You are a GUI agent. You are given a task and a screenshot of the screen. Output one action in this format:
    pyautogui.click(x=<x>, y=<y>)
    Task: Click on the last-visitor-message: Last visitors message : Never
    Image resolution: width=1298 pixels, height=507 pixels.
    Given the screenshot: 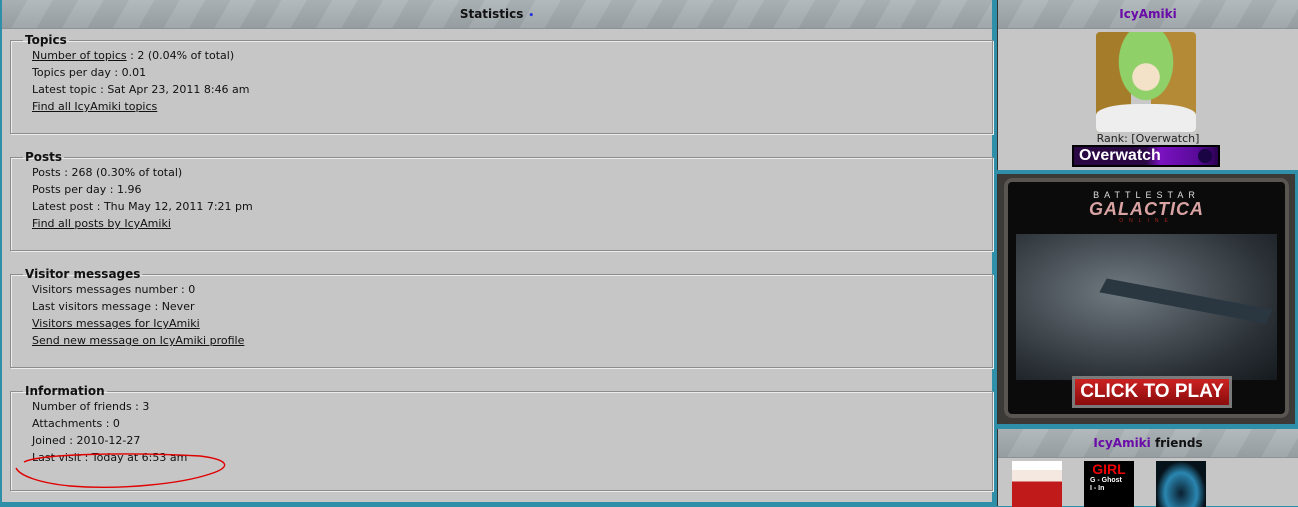 What is the action you would take?
    pyautogui.click(x=113, y=306)
    